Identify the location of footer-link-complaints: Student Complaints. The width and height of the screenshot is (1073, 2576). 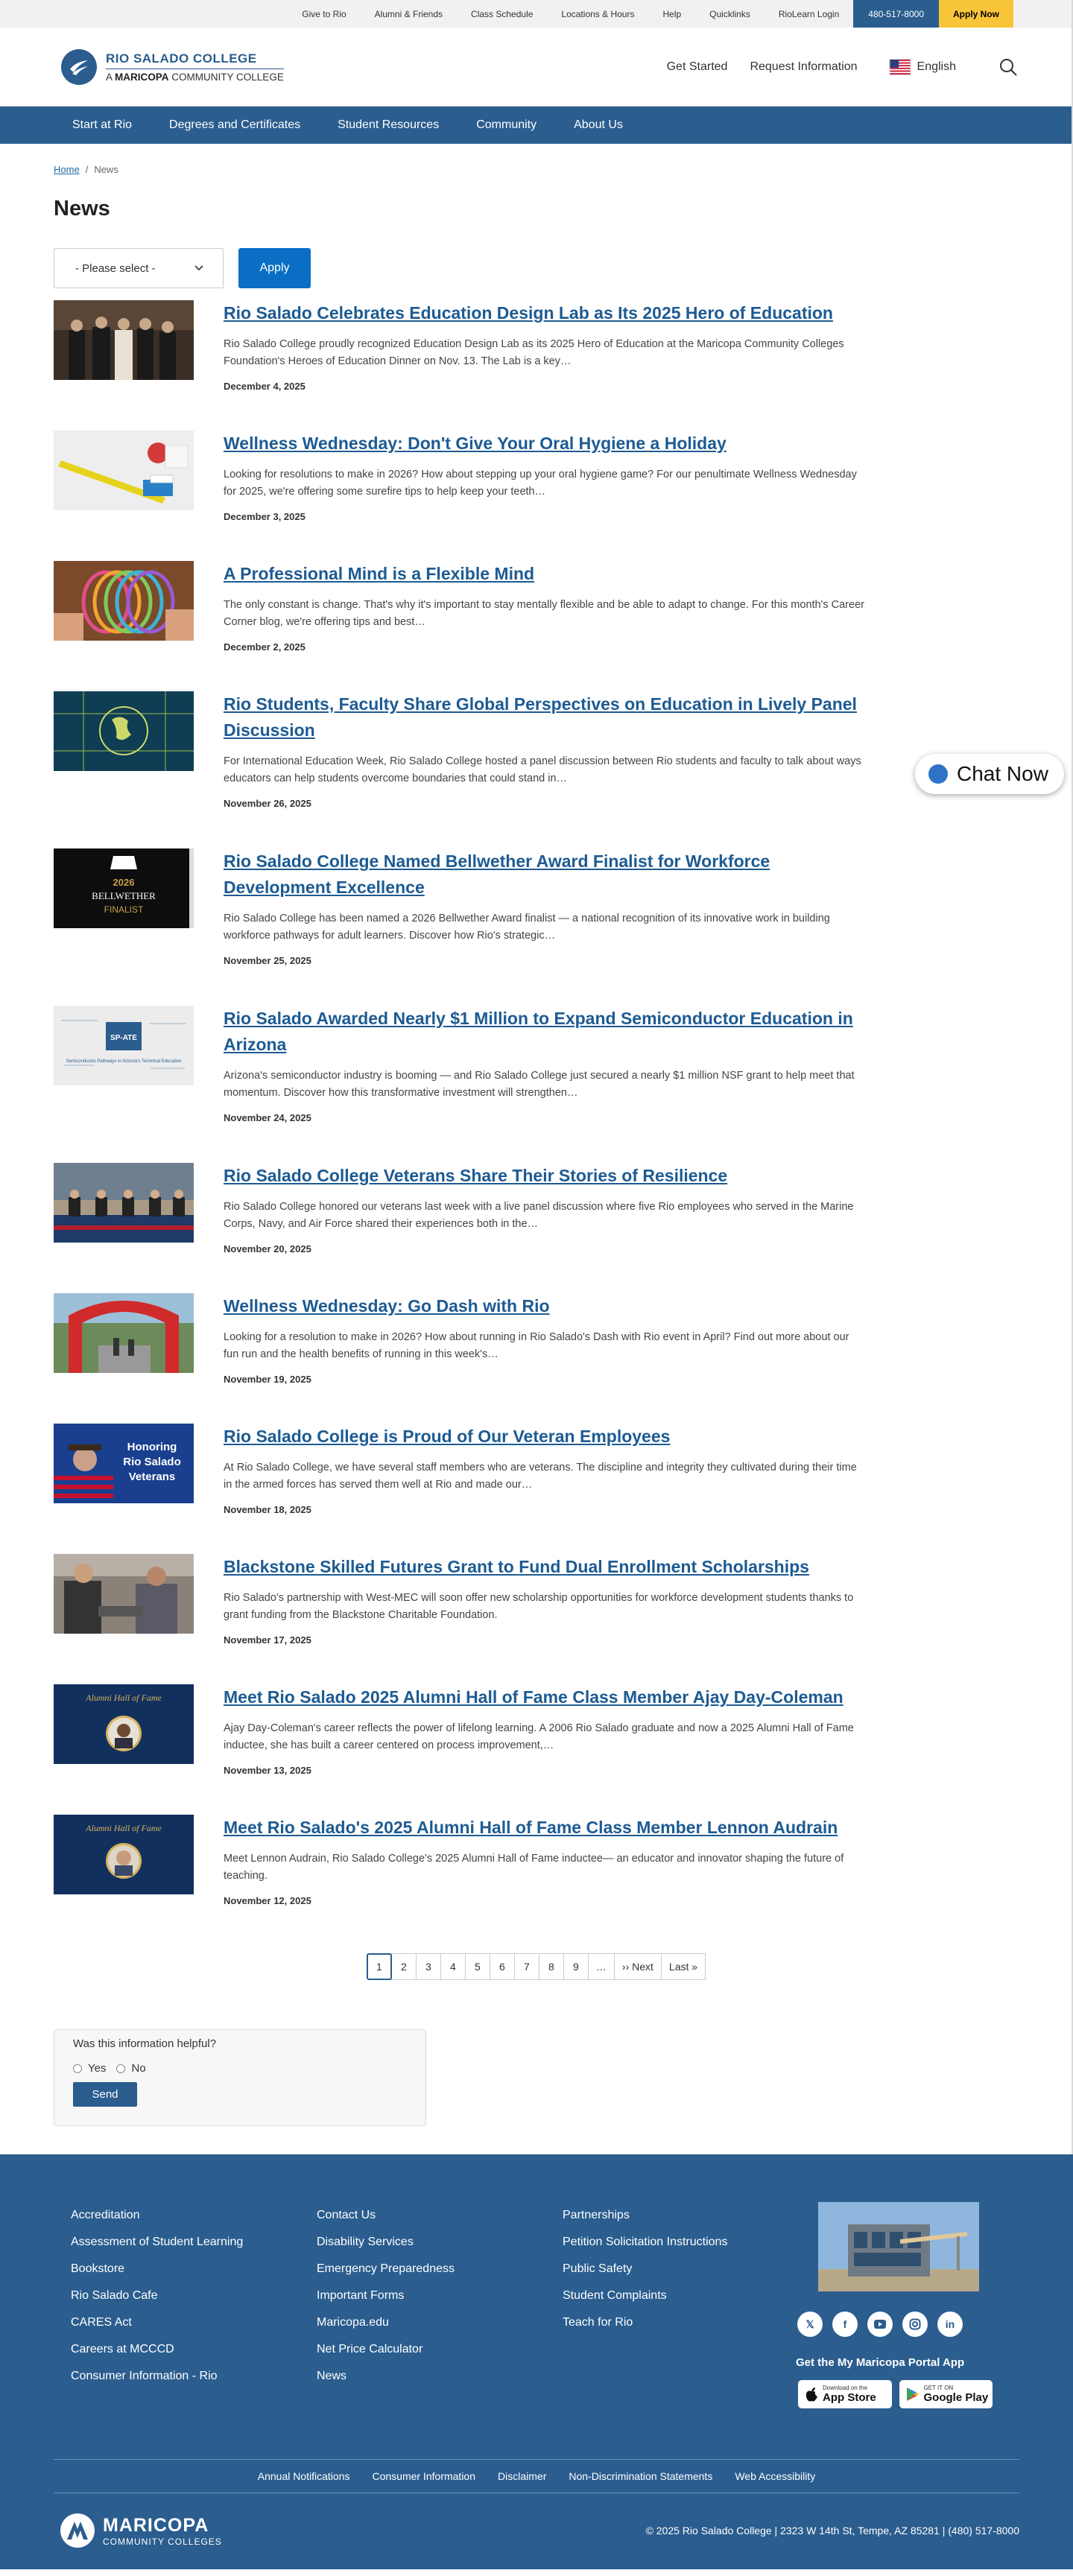
(685, 2296).